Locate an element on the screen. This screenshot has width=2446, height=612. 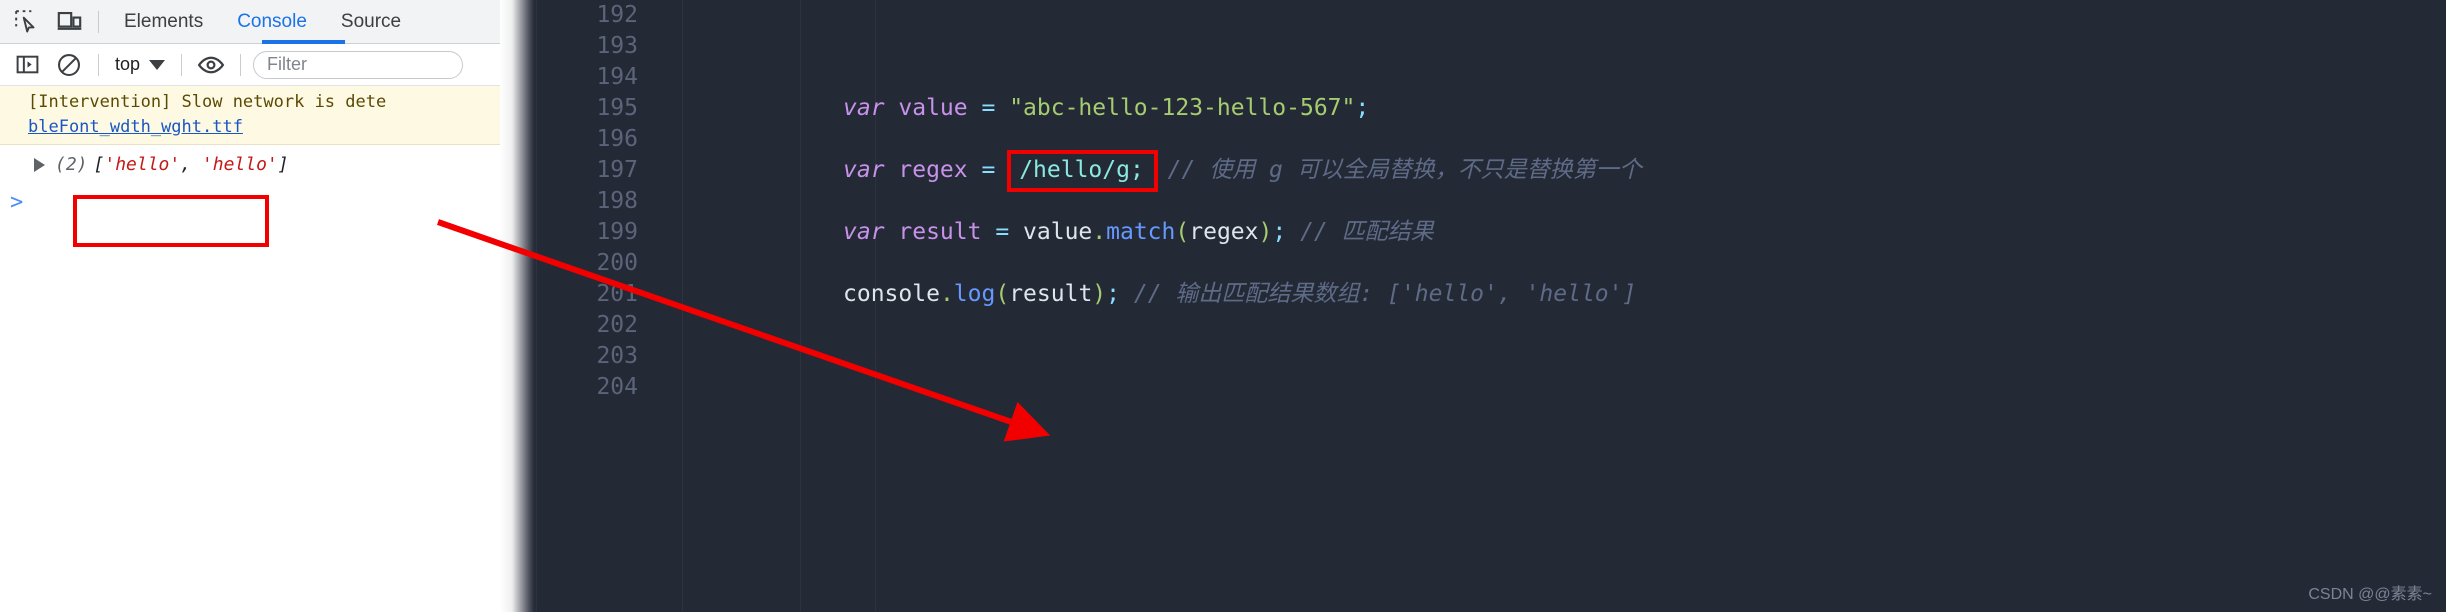
line-number: 195 is located at coordinates (617, 108).